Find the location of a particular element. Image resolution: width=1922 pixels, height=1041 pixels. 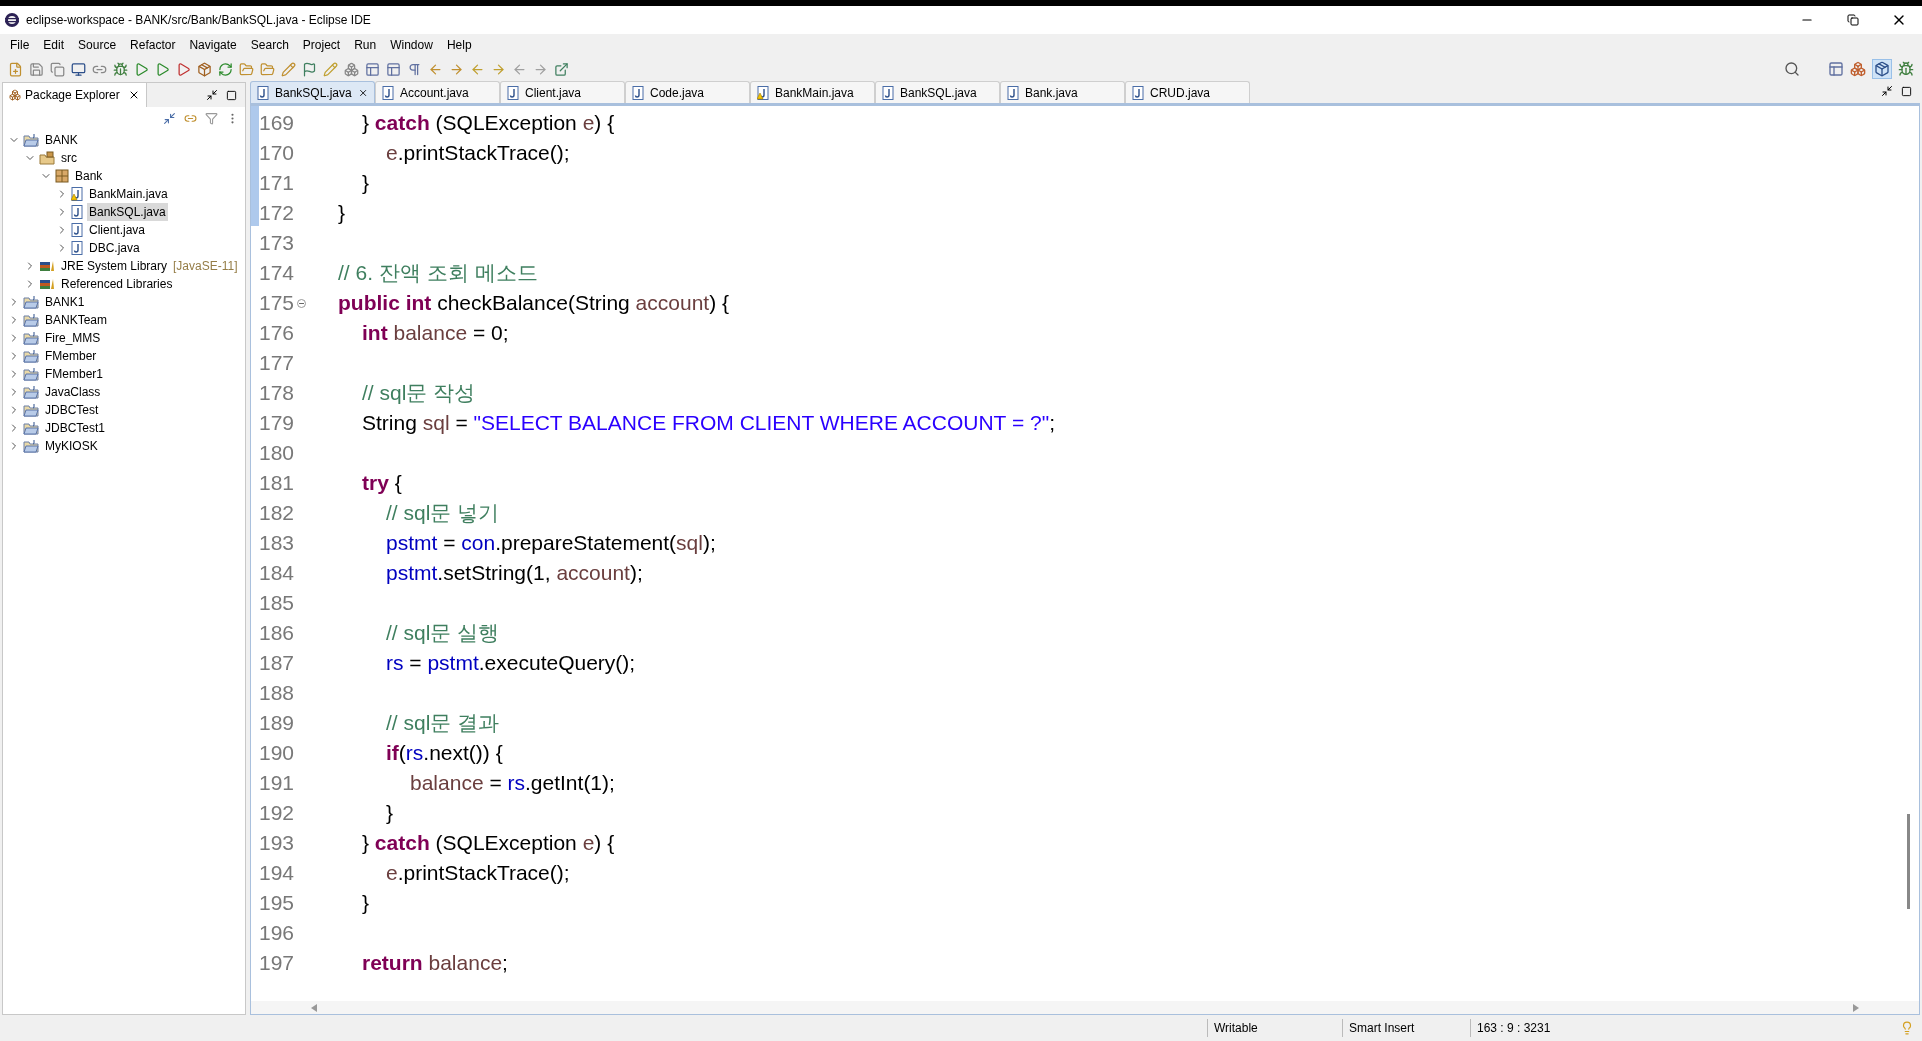

boxes-icon is located at coordinates (351, 69).